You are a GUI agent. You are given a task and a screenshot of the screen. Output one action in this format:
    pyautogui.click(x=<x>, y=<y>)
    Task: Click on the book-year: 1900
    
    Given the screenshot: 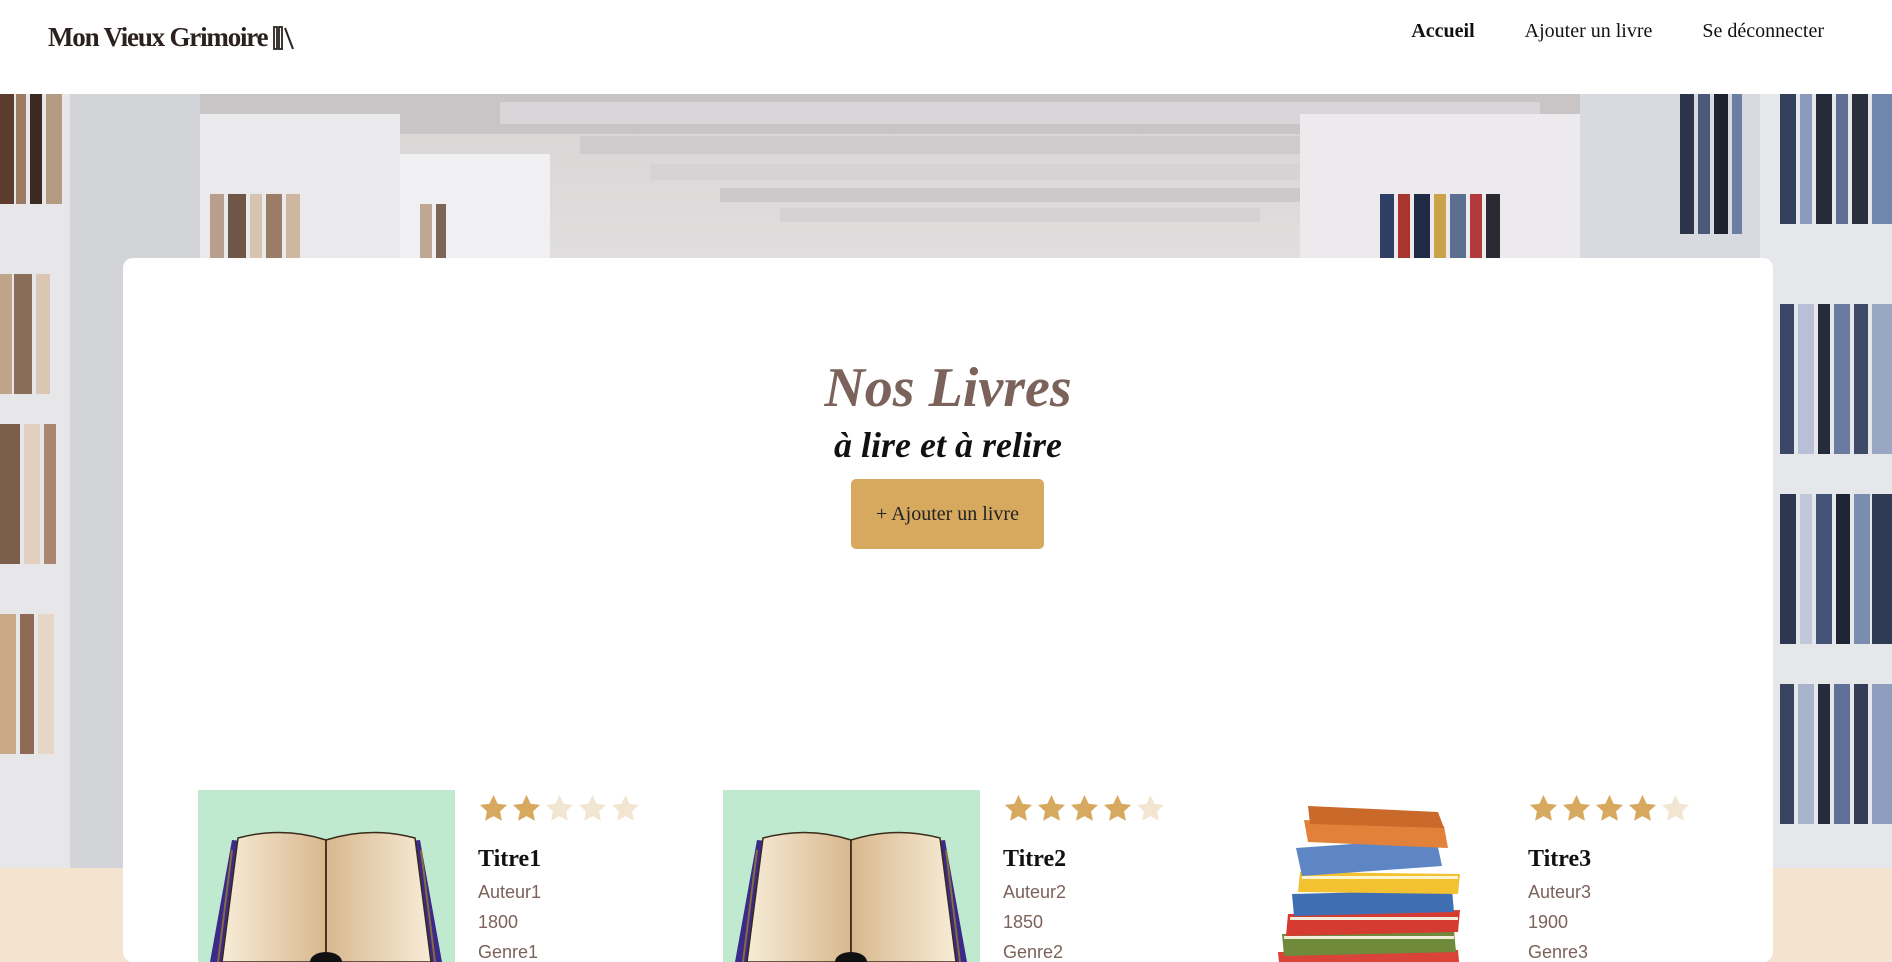 What is the action you would take?
    pyautogui.click(x=1548, y=922)
    